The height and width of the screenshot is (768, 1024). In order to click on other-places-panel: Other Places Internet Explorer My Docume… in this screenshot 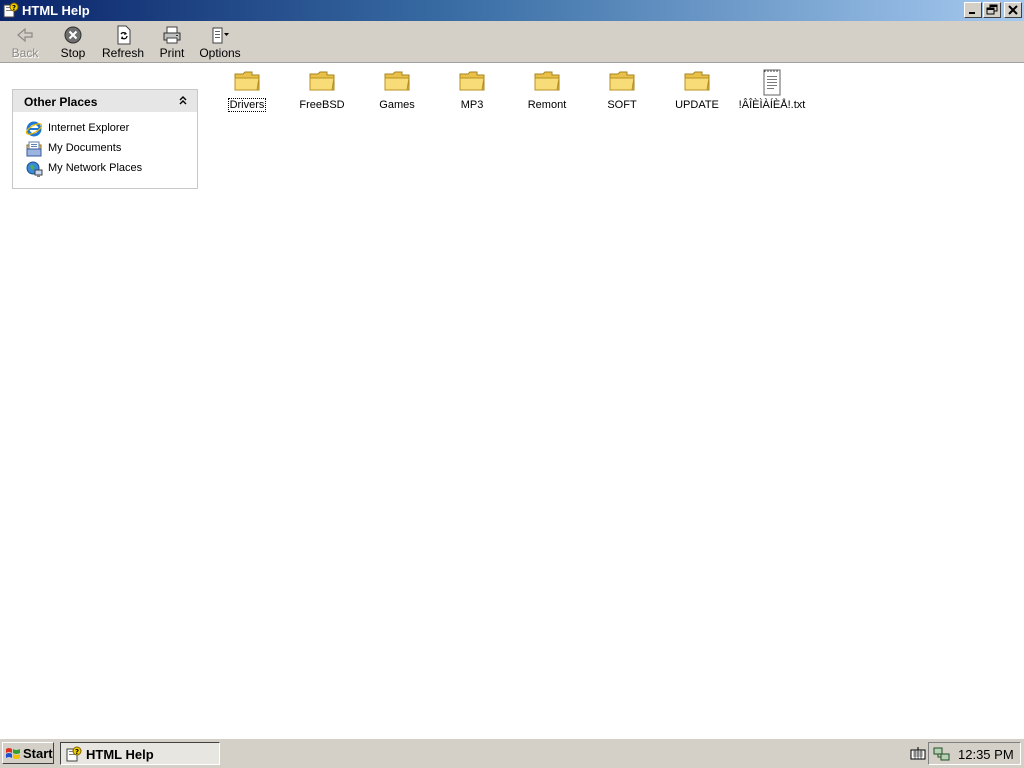, I will do `click(105, 139)`.